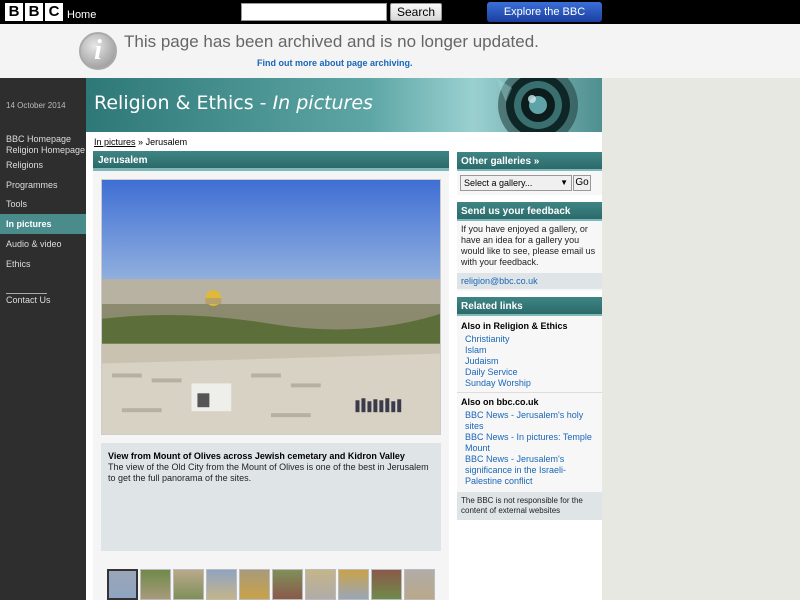 The width and height of the screenshot is (800, 600). What do you see at coordinates (43, 185) in the screenshot?
I see `sidebar-item-programmes: Programmes` at bounding box center [43, 185].